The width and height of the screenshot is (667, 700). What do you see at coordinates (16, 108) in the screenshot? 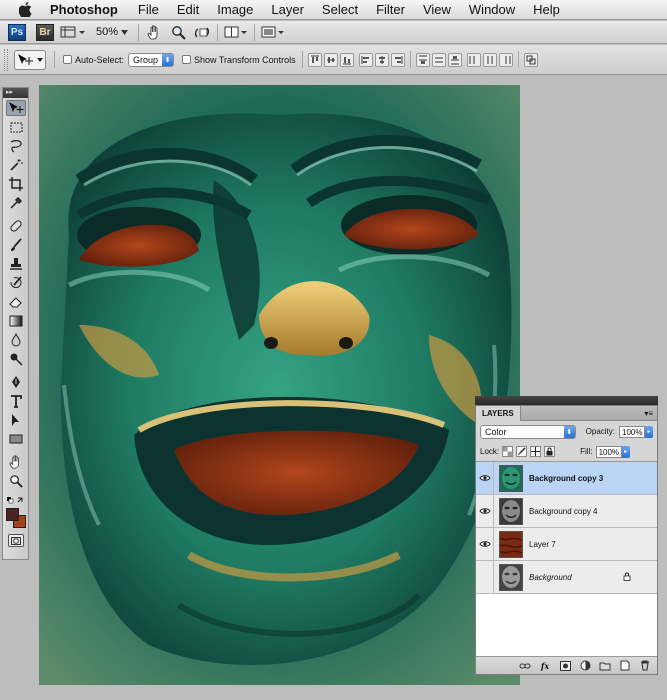
I see `move-tool` at bounding box center [16, 108].